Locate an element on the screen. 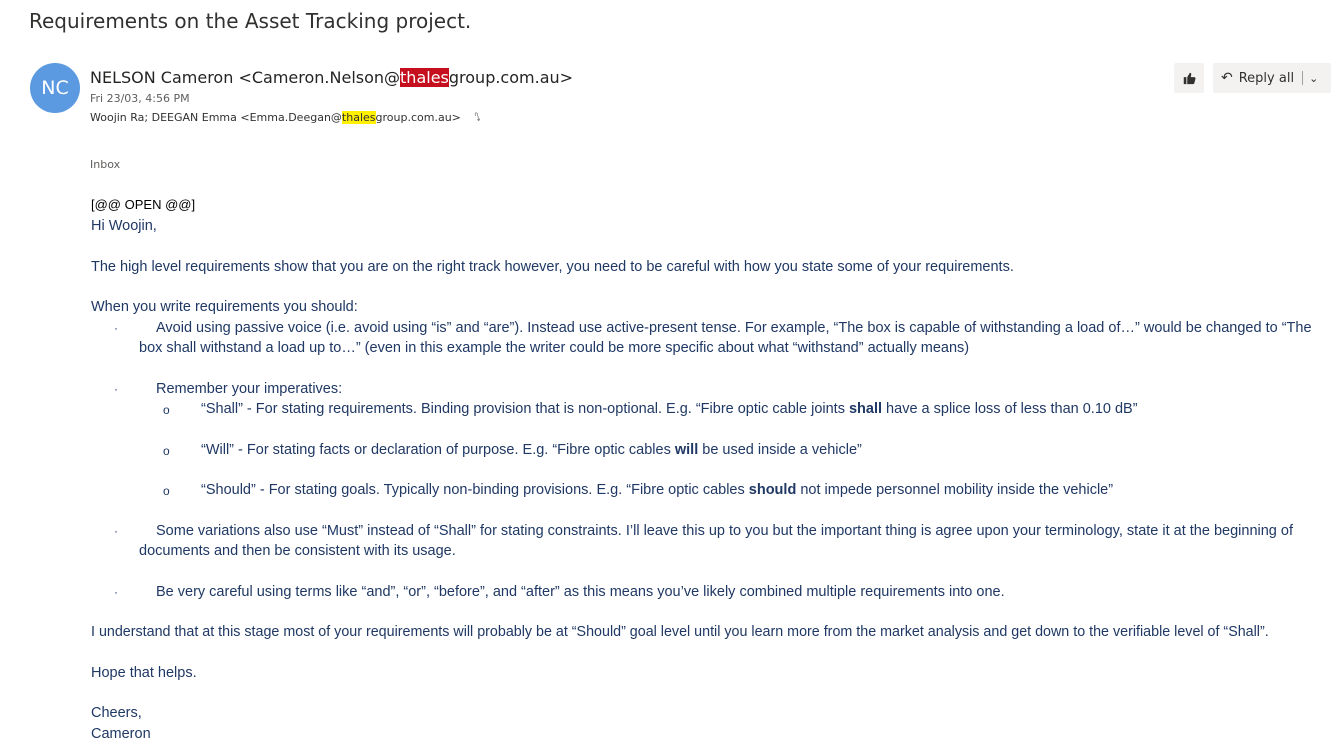 The image size is (1343, 749). chevron-down-icon: ⌄ is located at coordinates (1313, 78).